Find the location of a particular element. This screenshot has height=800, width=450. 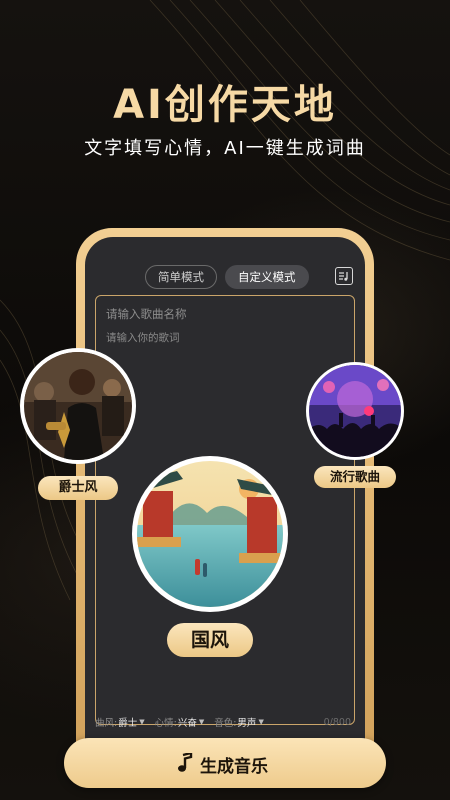

options-bar: 曲风: 爵士 ▼ 心情: 兴奋 ▼ 音色: 男声 ▼ 0/800 is located at coordinates (227, 722).